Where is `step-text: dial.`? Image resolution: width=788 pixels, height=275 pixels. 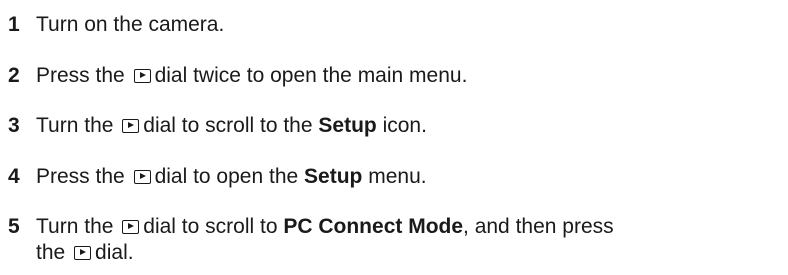 step-text: dial. is located at coordinates (114, 252).